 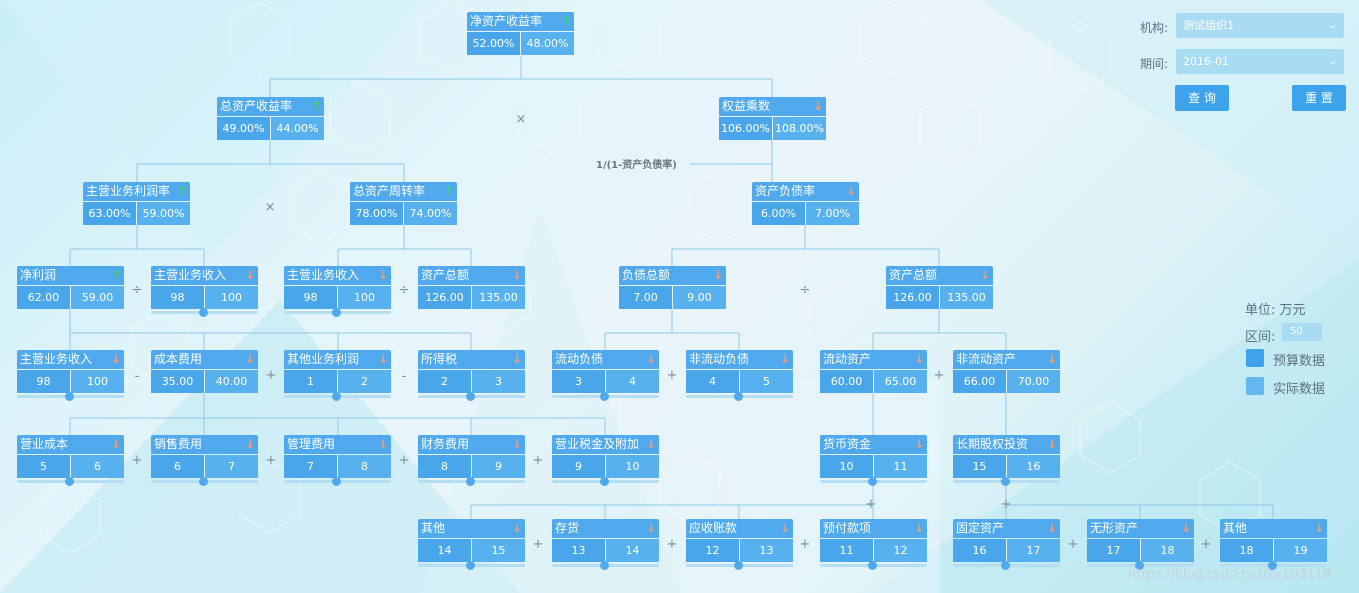 I want to click on node-current-assets: 流动资产 ↓ 60.00 65.00, so click(x=873, y=373).